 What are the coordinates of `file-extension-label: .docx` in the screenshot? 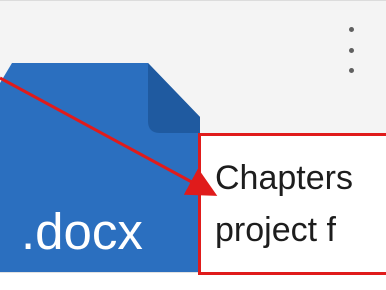 It's located at (82, 231).